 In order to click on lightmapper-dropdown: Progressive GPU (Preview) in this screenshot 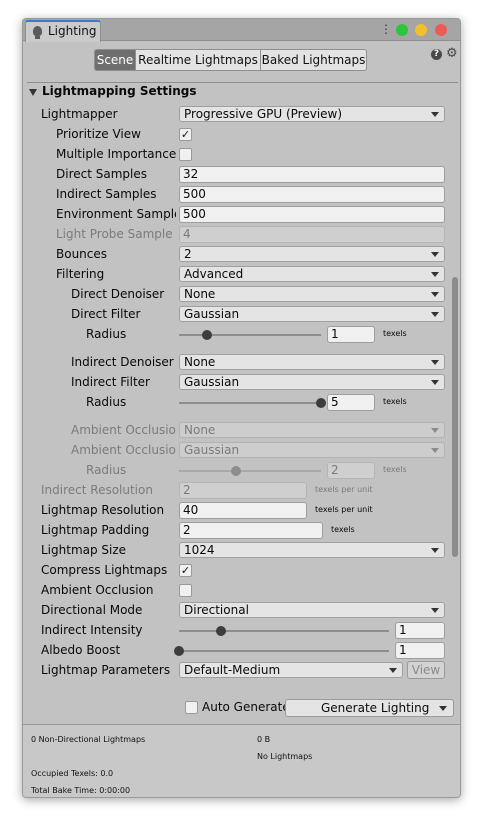, I will do `click(312, 114)`.